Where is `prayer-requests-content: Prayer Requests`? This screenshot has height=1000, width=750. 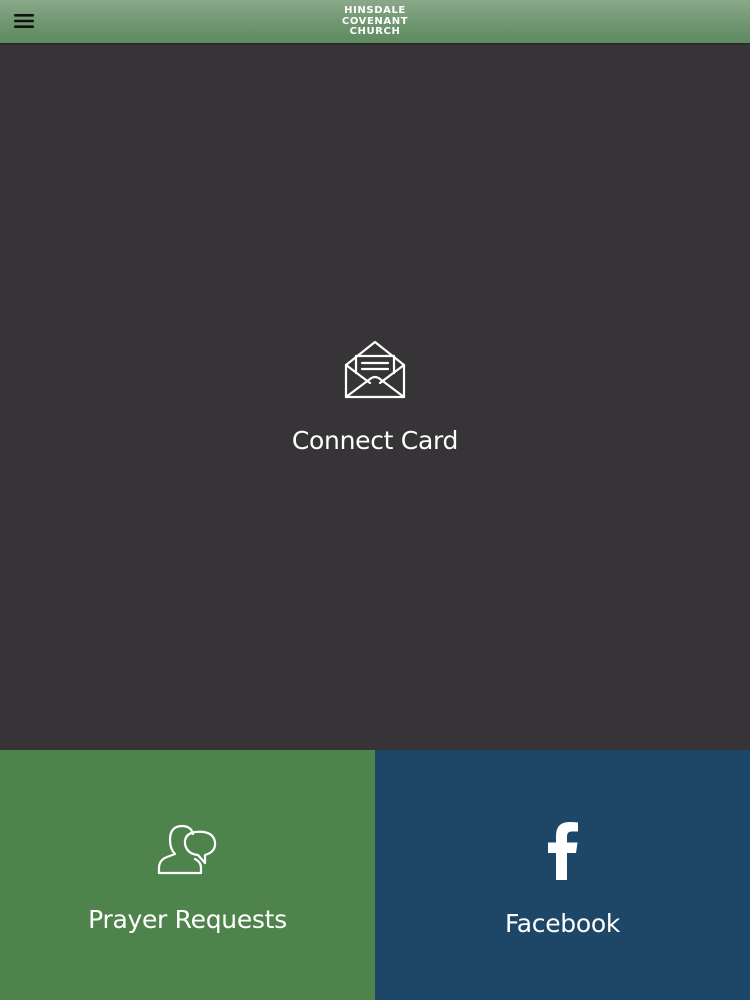
prayer-requests-content: Prayer Requests is located at coordinates (187, 878).